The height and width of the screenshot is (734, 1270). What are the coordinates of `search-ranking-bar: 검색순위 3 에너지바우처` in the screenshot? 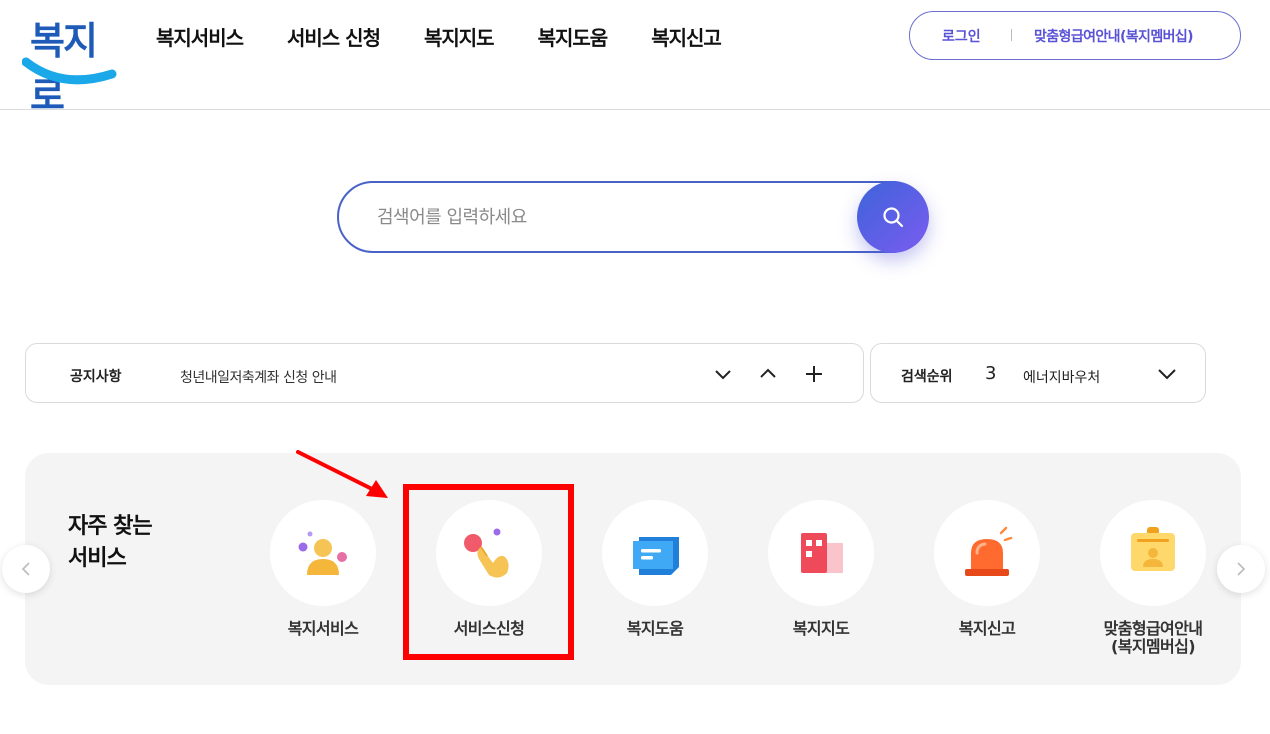 It's located at (1038, 373).